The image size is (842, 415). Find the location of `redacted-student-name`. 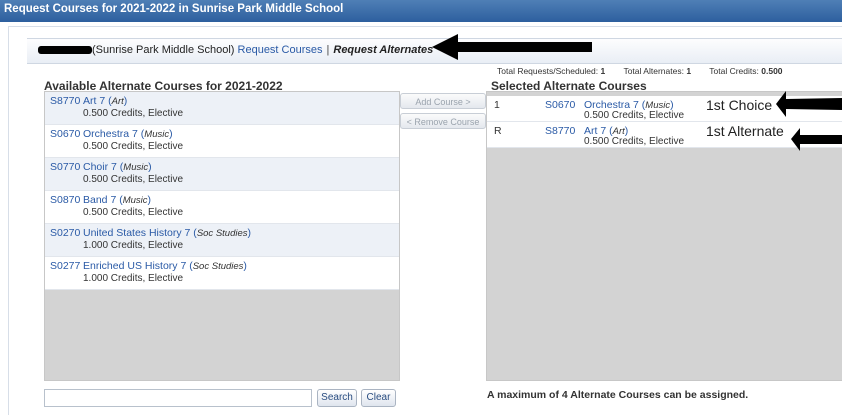

redacted-student-name is located at coordinates (65, 50).